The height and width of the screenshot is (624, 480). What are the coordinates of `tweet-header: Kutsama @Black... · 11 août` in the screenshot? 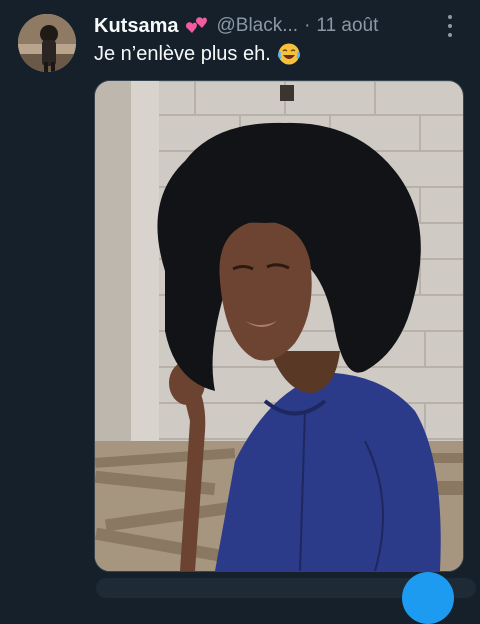 It's located at (279, 26).